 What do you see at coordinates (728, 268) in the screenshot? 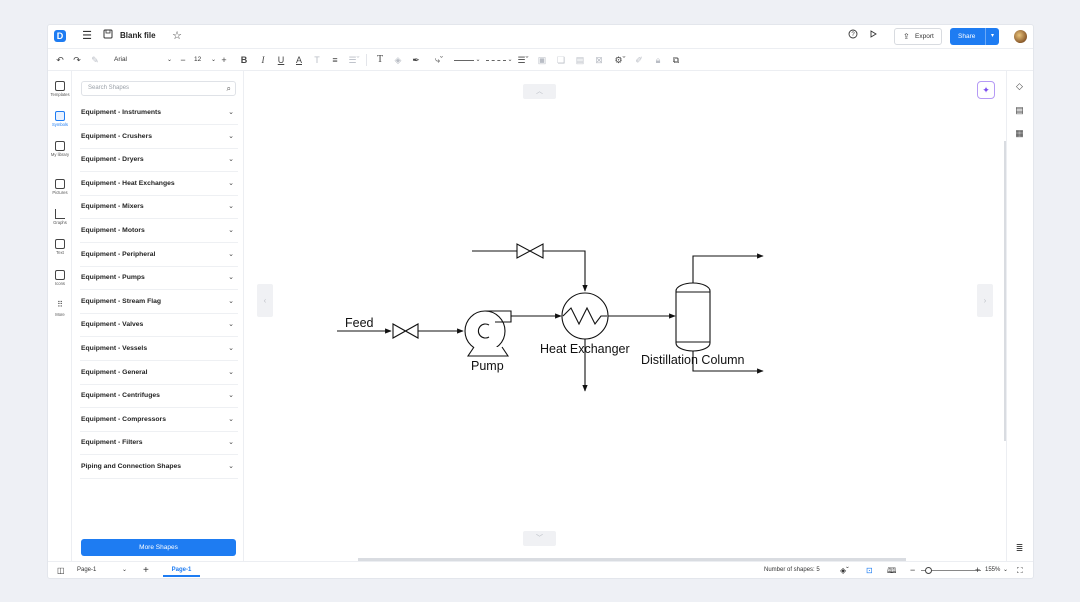
I see `column-top-outlet-line` at bounding box center [728, 268].